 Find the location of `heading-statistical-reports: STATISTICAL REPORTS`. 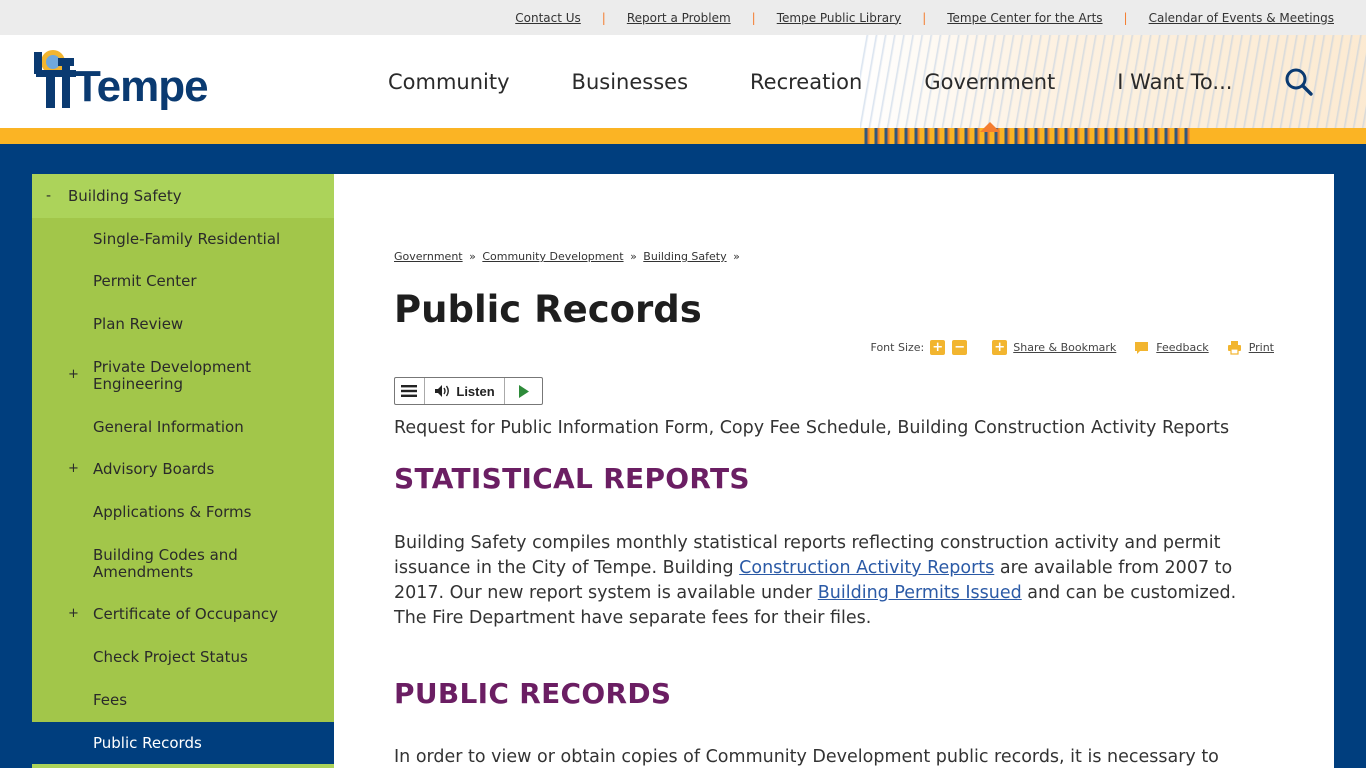

heading-statistical-reports: STATISTICAL REPORTS is located at coordinates (572, 478).